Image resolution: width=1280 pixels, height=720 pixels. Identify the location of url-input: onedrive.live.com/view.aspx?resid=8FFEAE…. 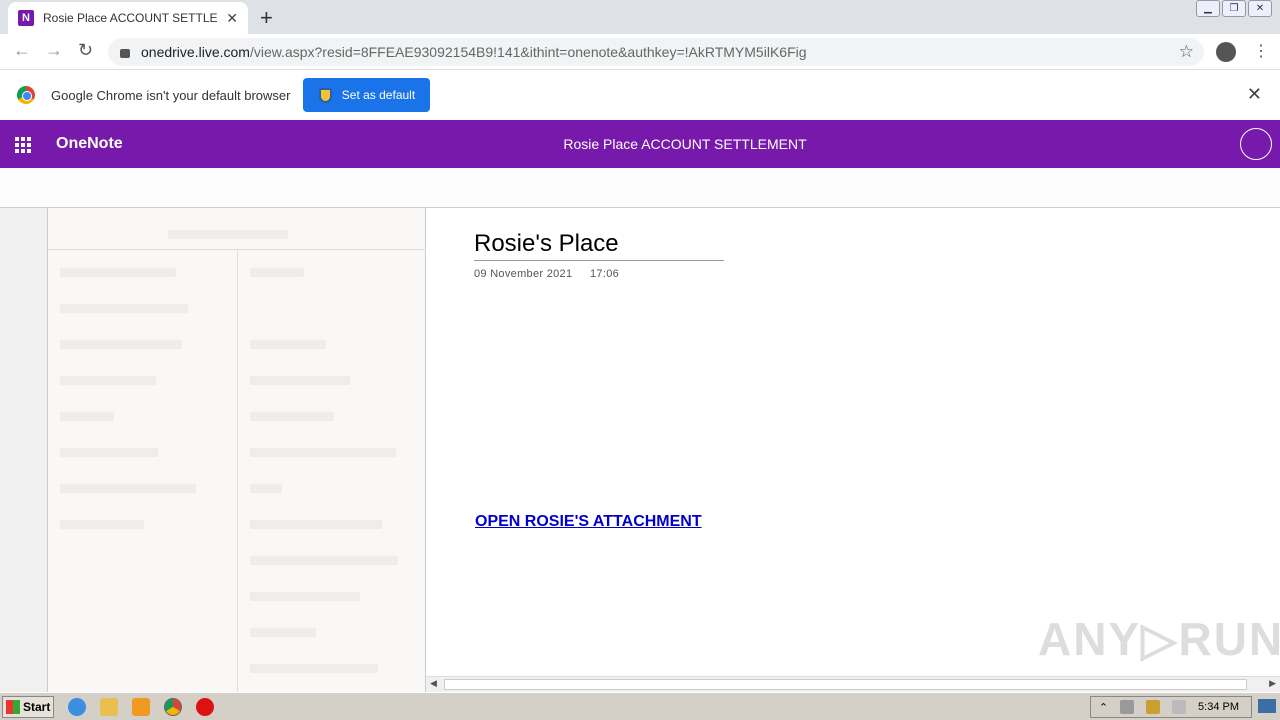
(656, 52).